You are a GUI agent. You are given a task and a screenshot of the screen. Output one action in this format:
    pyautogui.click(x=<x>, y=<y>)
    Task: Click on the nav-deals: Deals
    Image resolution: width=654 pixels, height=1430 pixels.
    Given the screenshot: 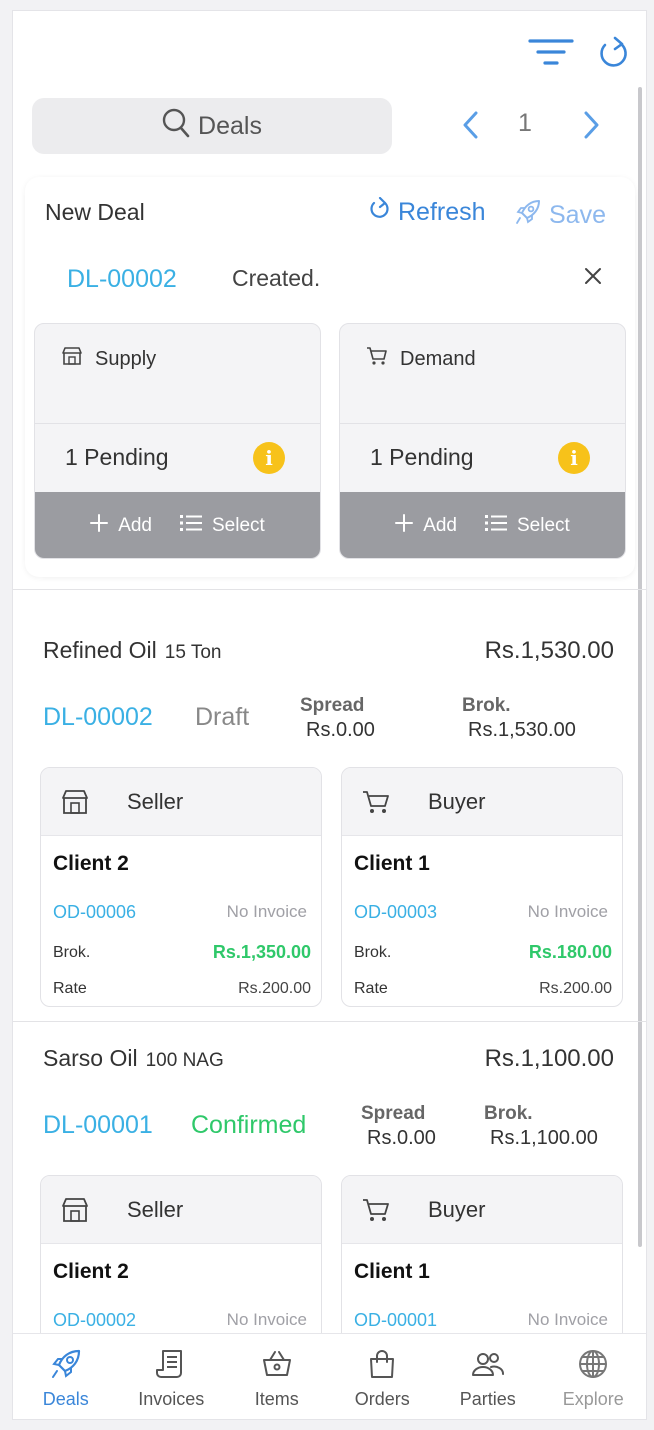 What is the action you would take?
    pyautogui.click(x=66, y=1376)
    